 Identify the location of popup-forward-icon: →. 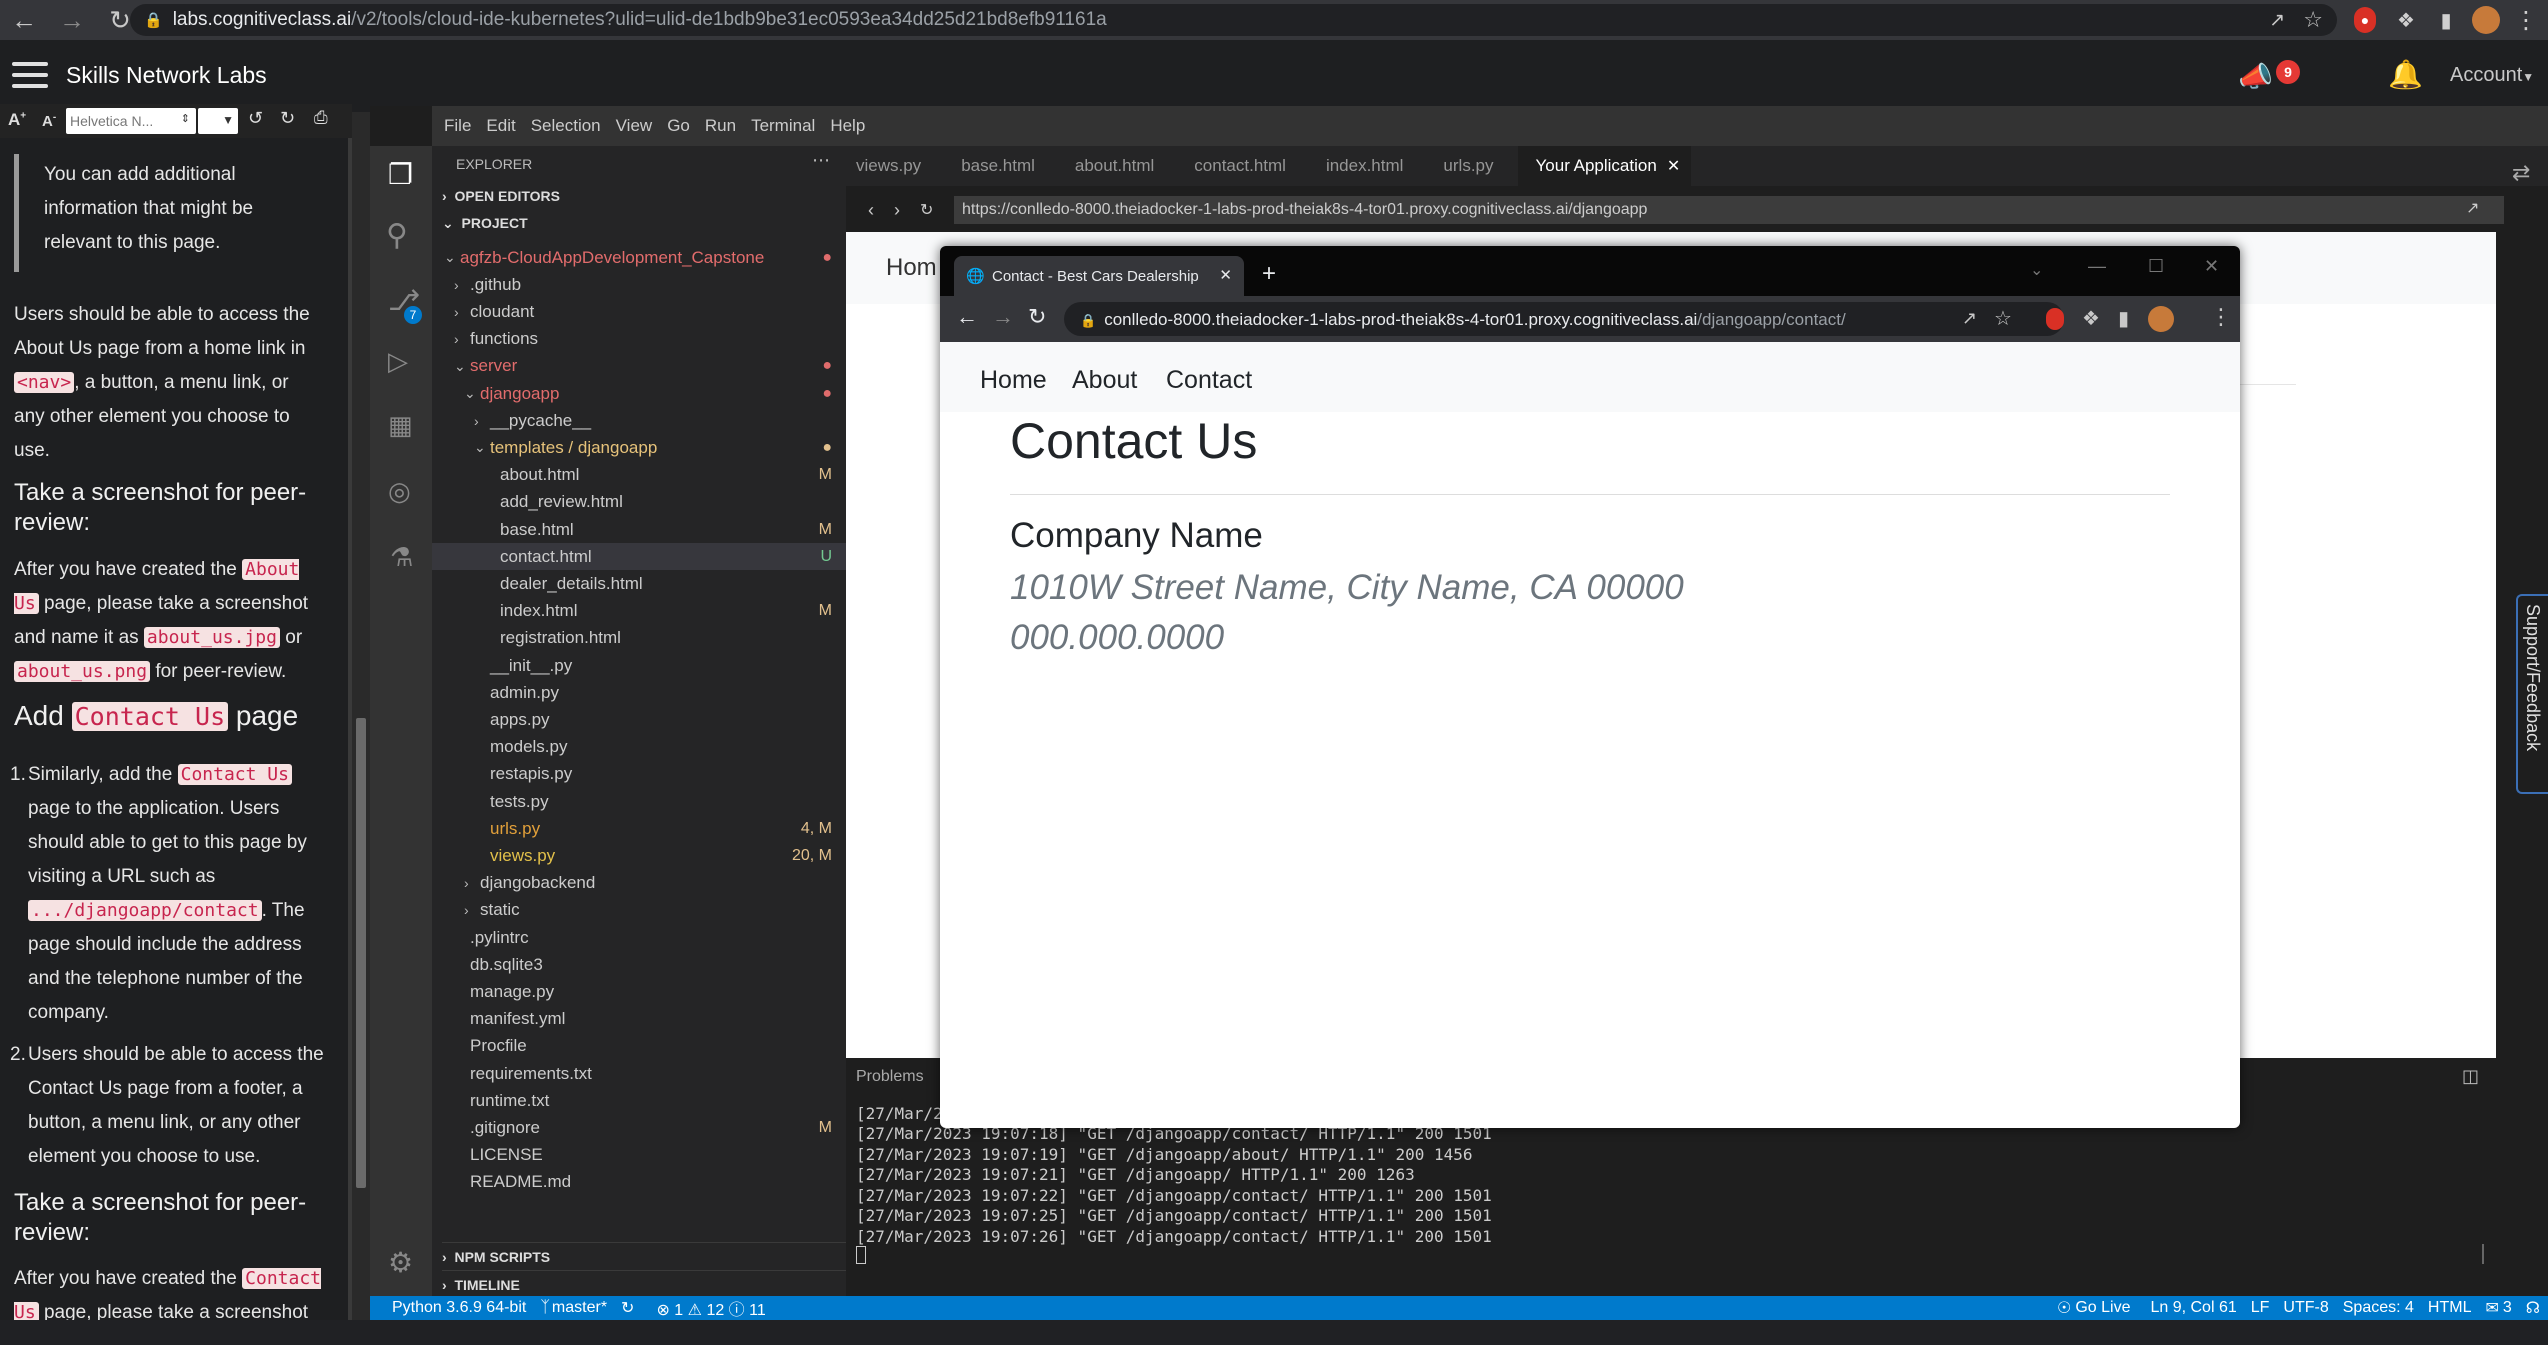
(1003, 317).